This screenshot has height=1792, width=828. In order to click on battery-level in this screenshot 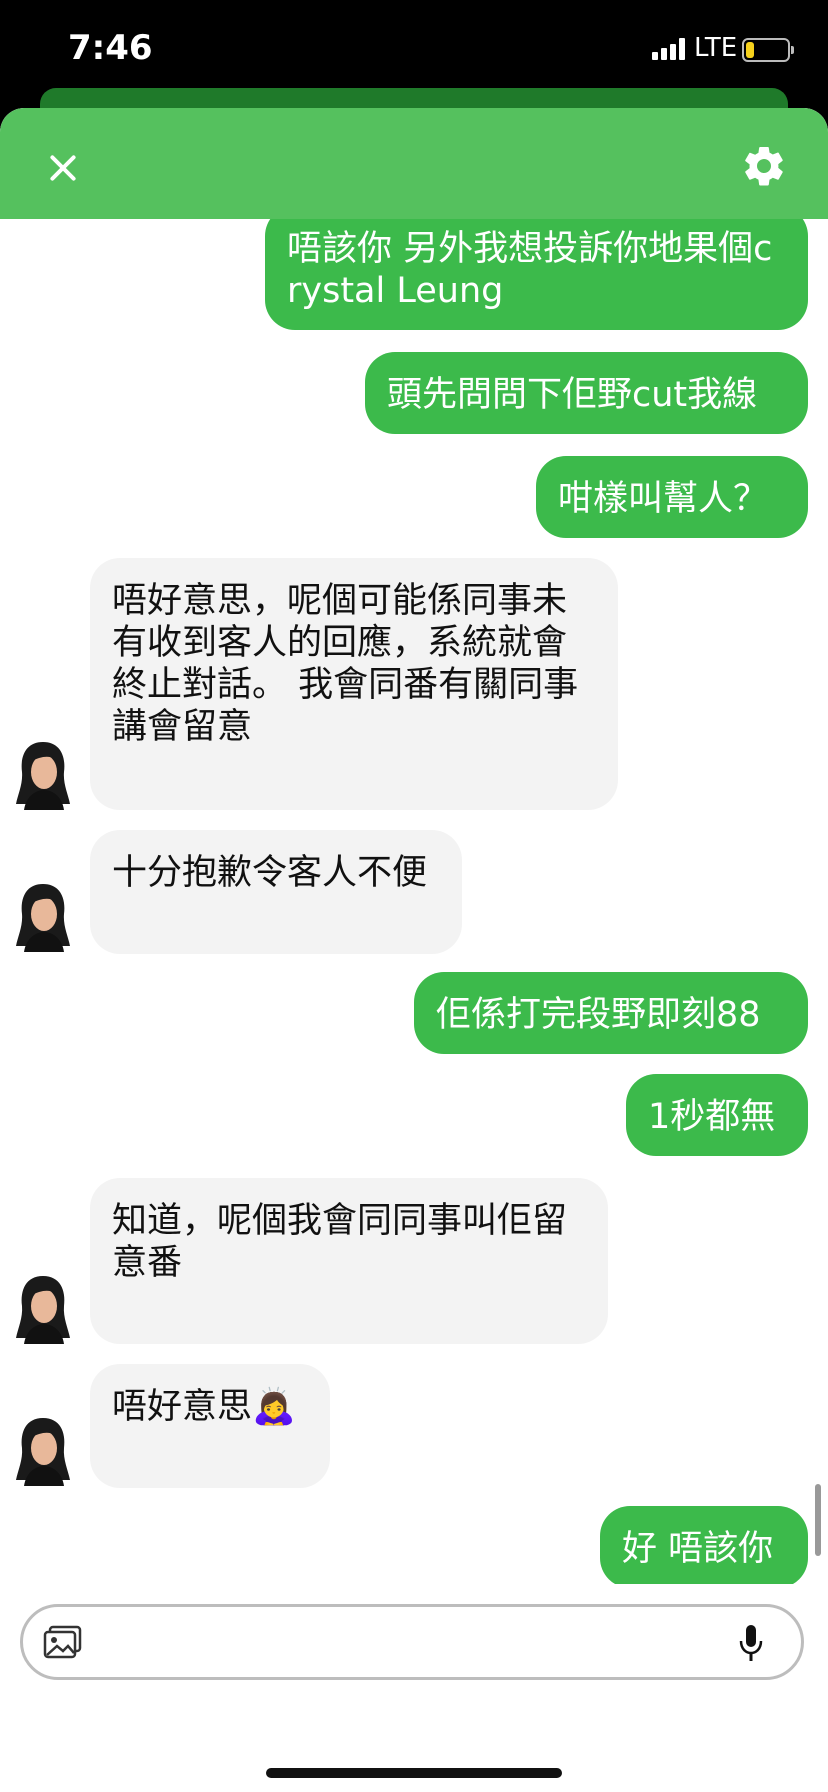, I will do `click(750, 50)`.